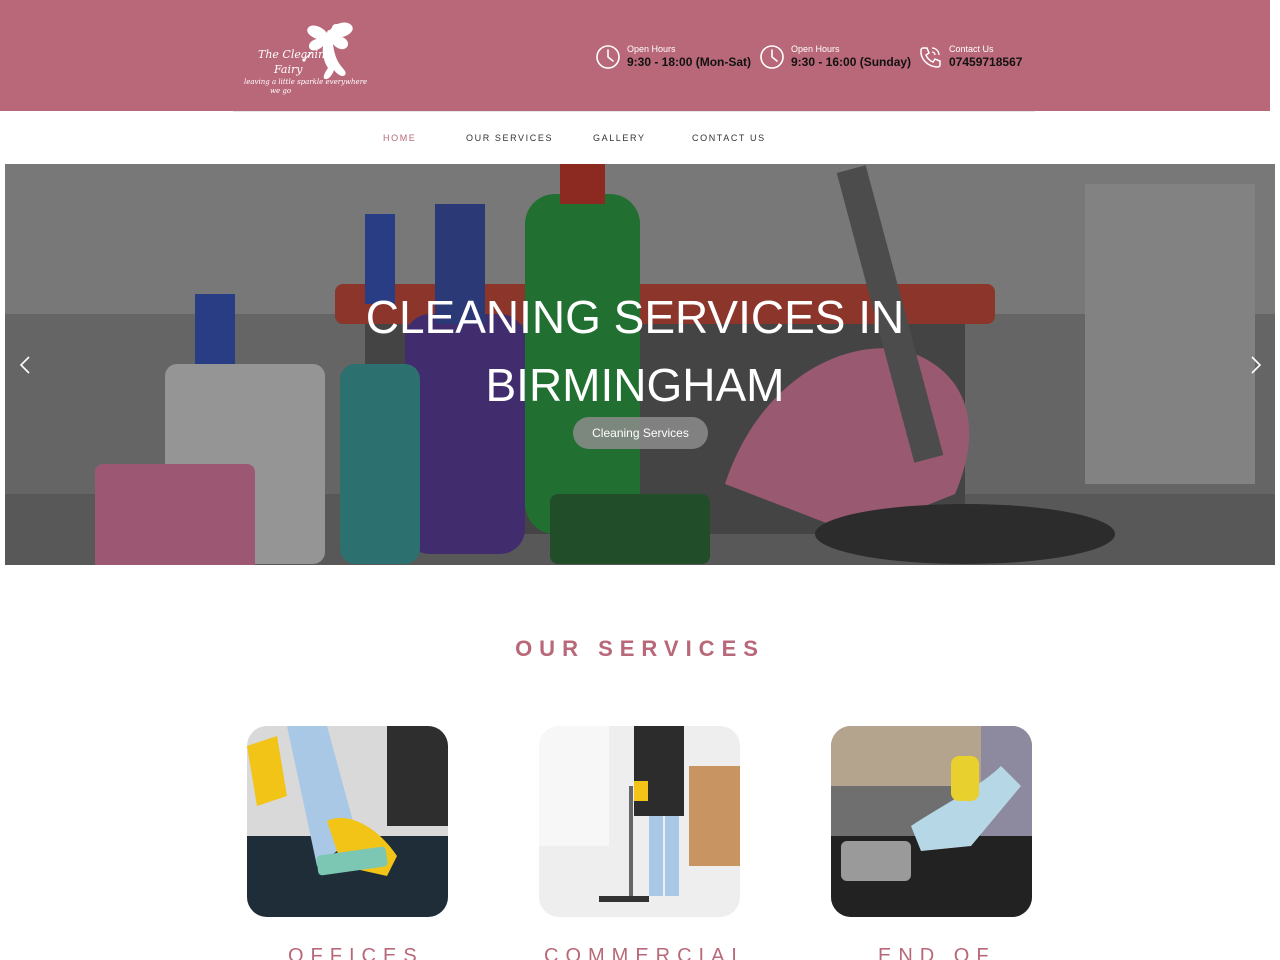  I want to click on nav-item-our-services: OUR SERVICES, so click(509, 138).